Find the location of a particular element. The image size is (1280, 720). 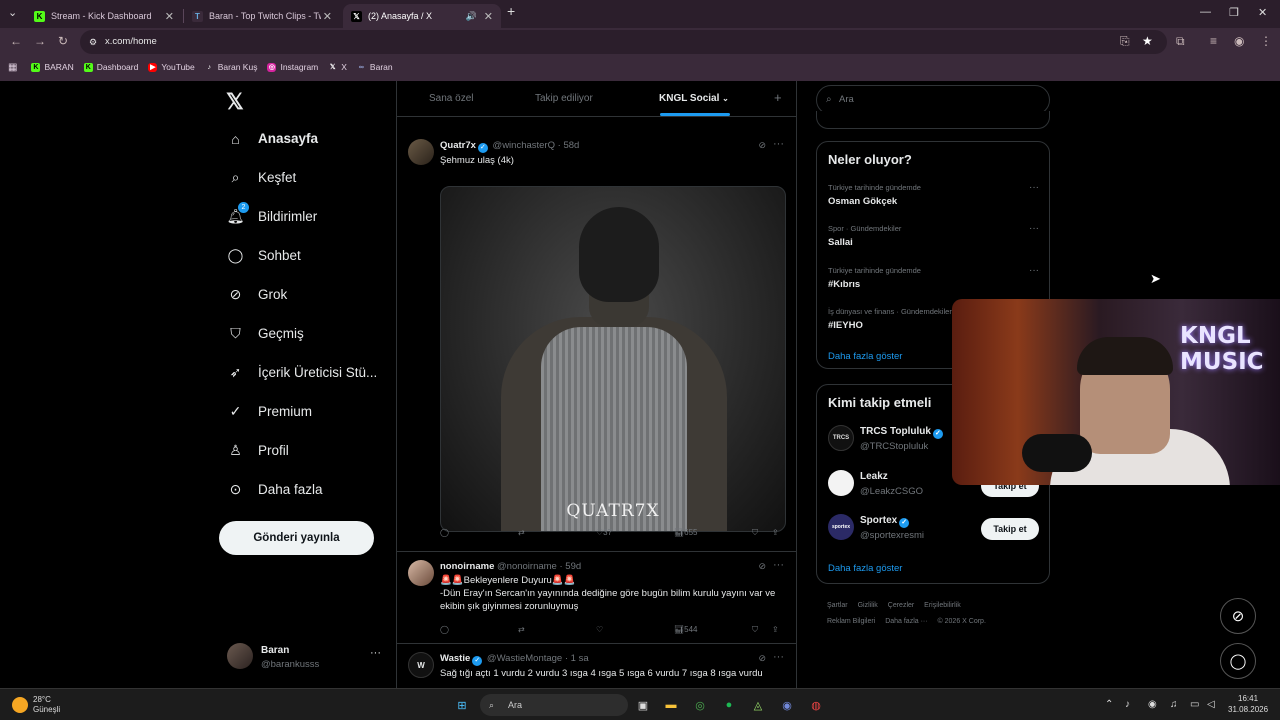

nav-more: ⊙ Daha fazla is located at coordinates (275, 489).